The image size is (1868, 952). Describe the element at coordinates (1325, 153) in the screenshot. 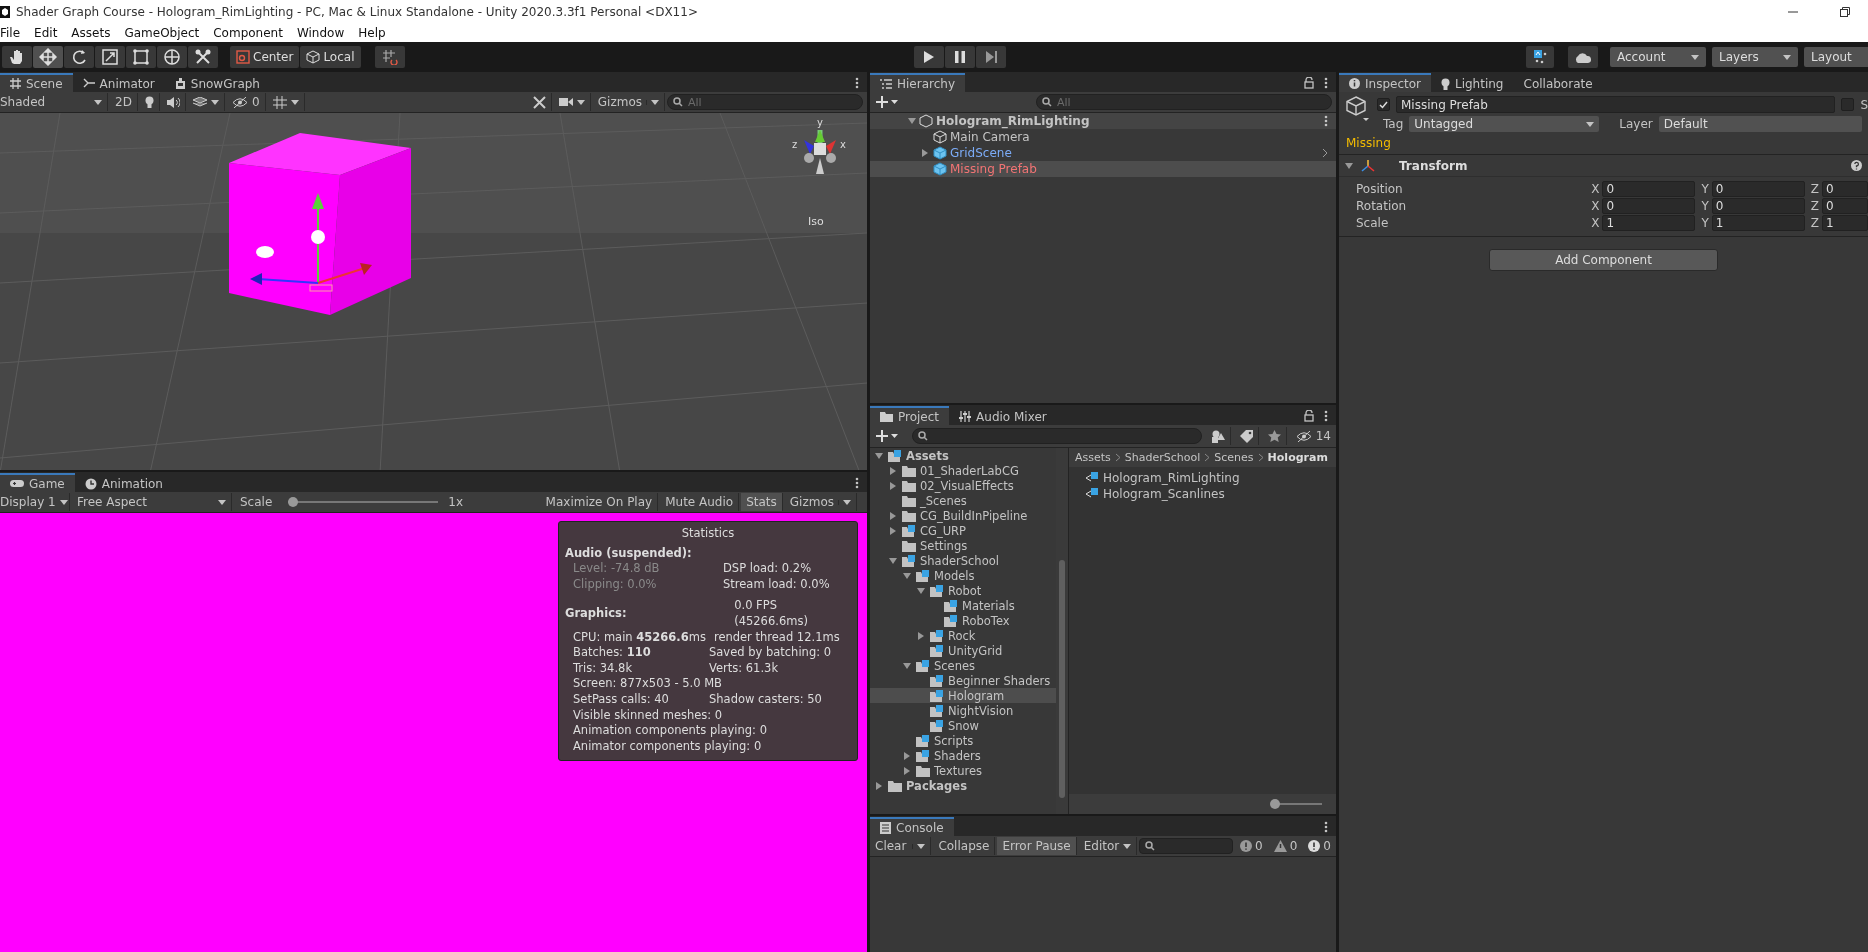

I see `chevron-icon` at that location.